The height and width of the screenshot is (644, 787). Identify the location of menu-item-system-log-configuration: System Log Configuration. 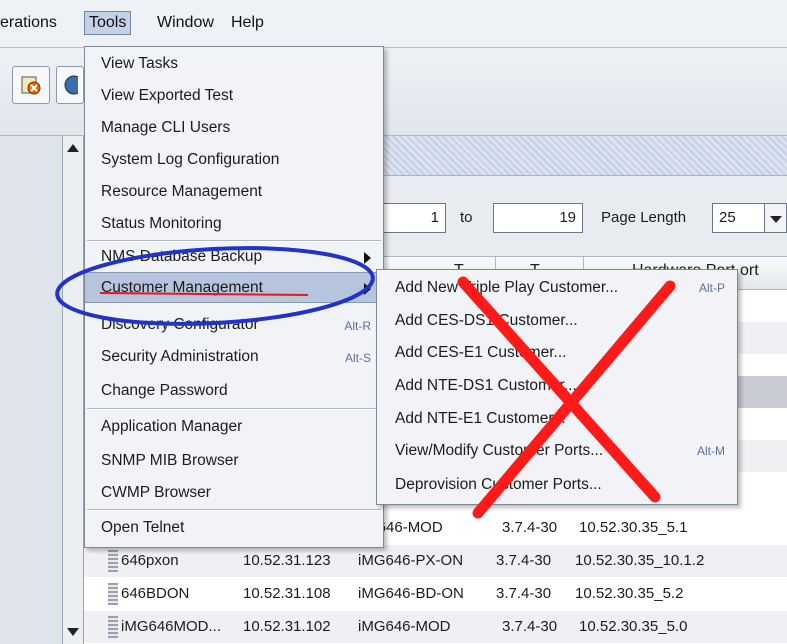
(234, 160).